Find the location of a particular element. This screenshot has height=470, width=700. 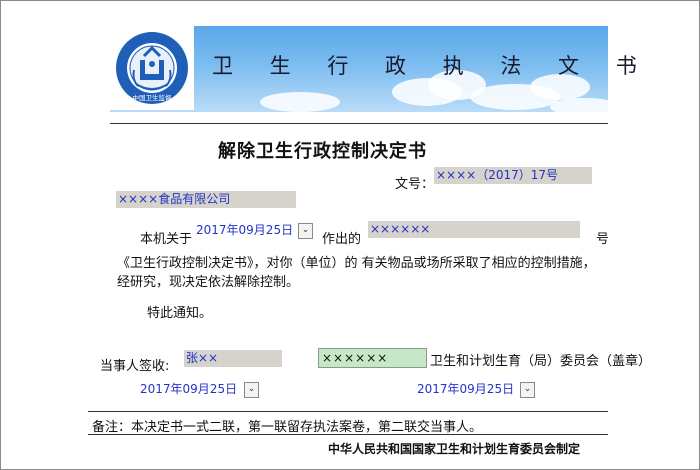

health-inspection-emblem-icon: 中国卫生监督 is located at coordinates (152, 68).